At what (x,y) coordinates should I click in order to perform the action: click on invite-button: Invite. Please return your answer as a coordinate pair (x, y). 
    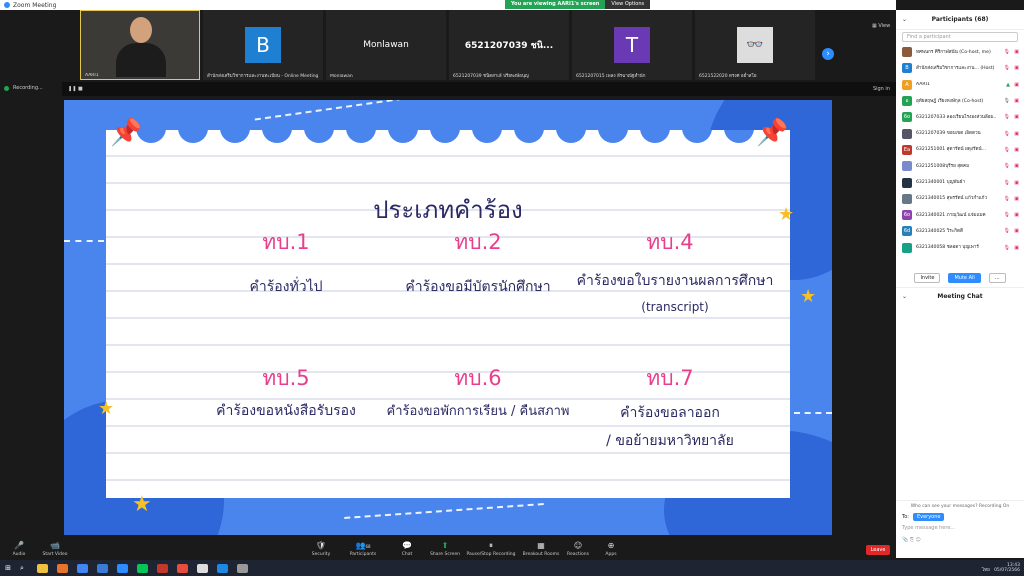
    Looking at the image, I should click on (927, 278).